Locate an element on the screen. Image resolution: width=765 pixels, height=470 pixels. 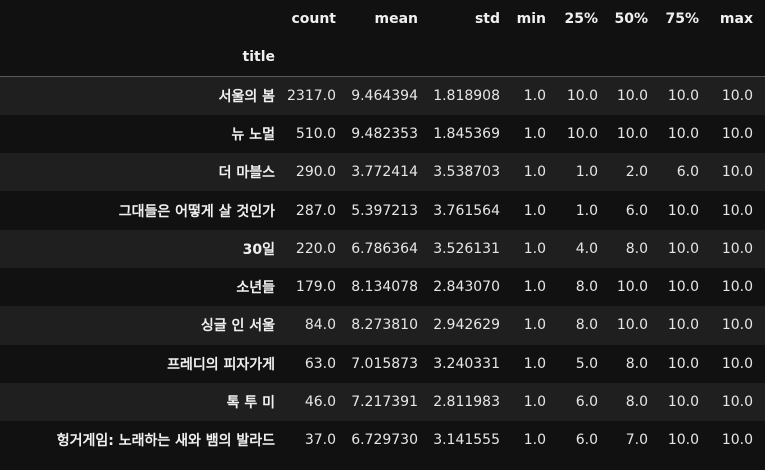
column-header-count: count is located at coordinates (313, 19).